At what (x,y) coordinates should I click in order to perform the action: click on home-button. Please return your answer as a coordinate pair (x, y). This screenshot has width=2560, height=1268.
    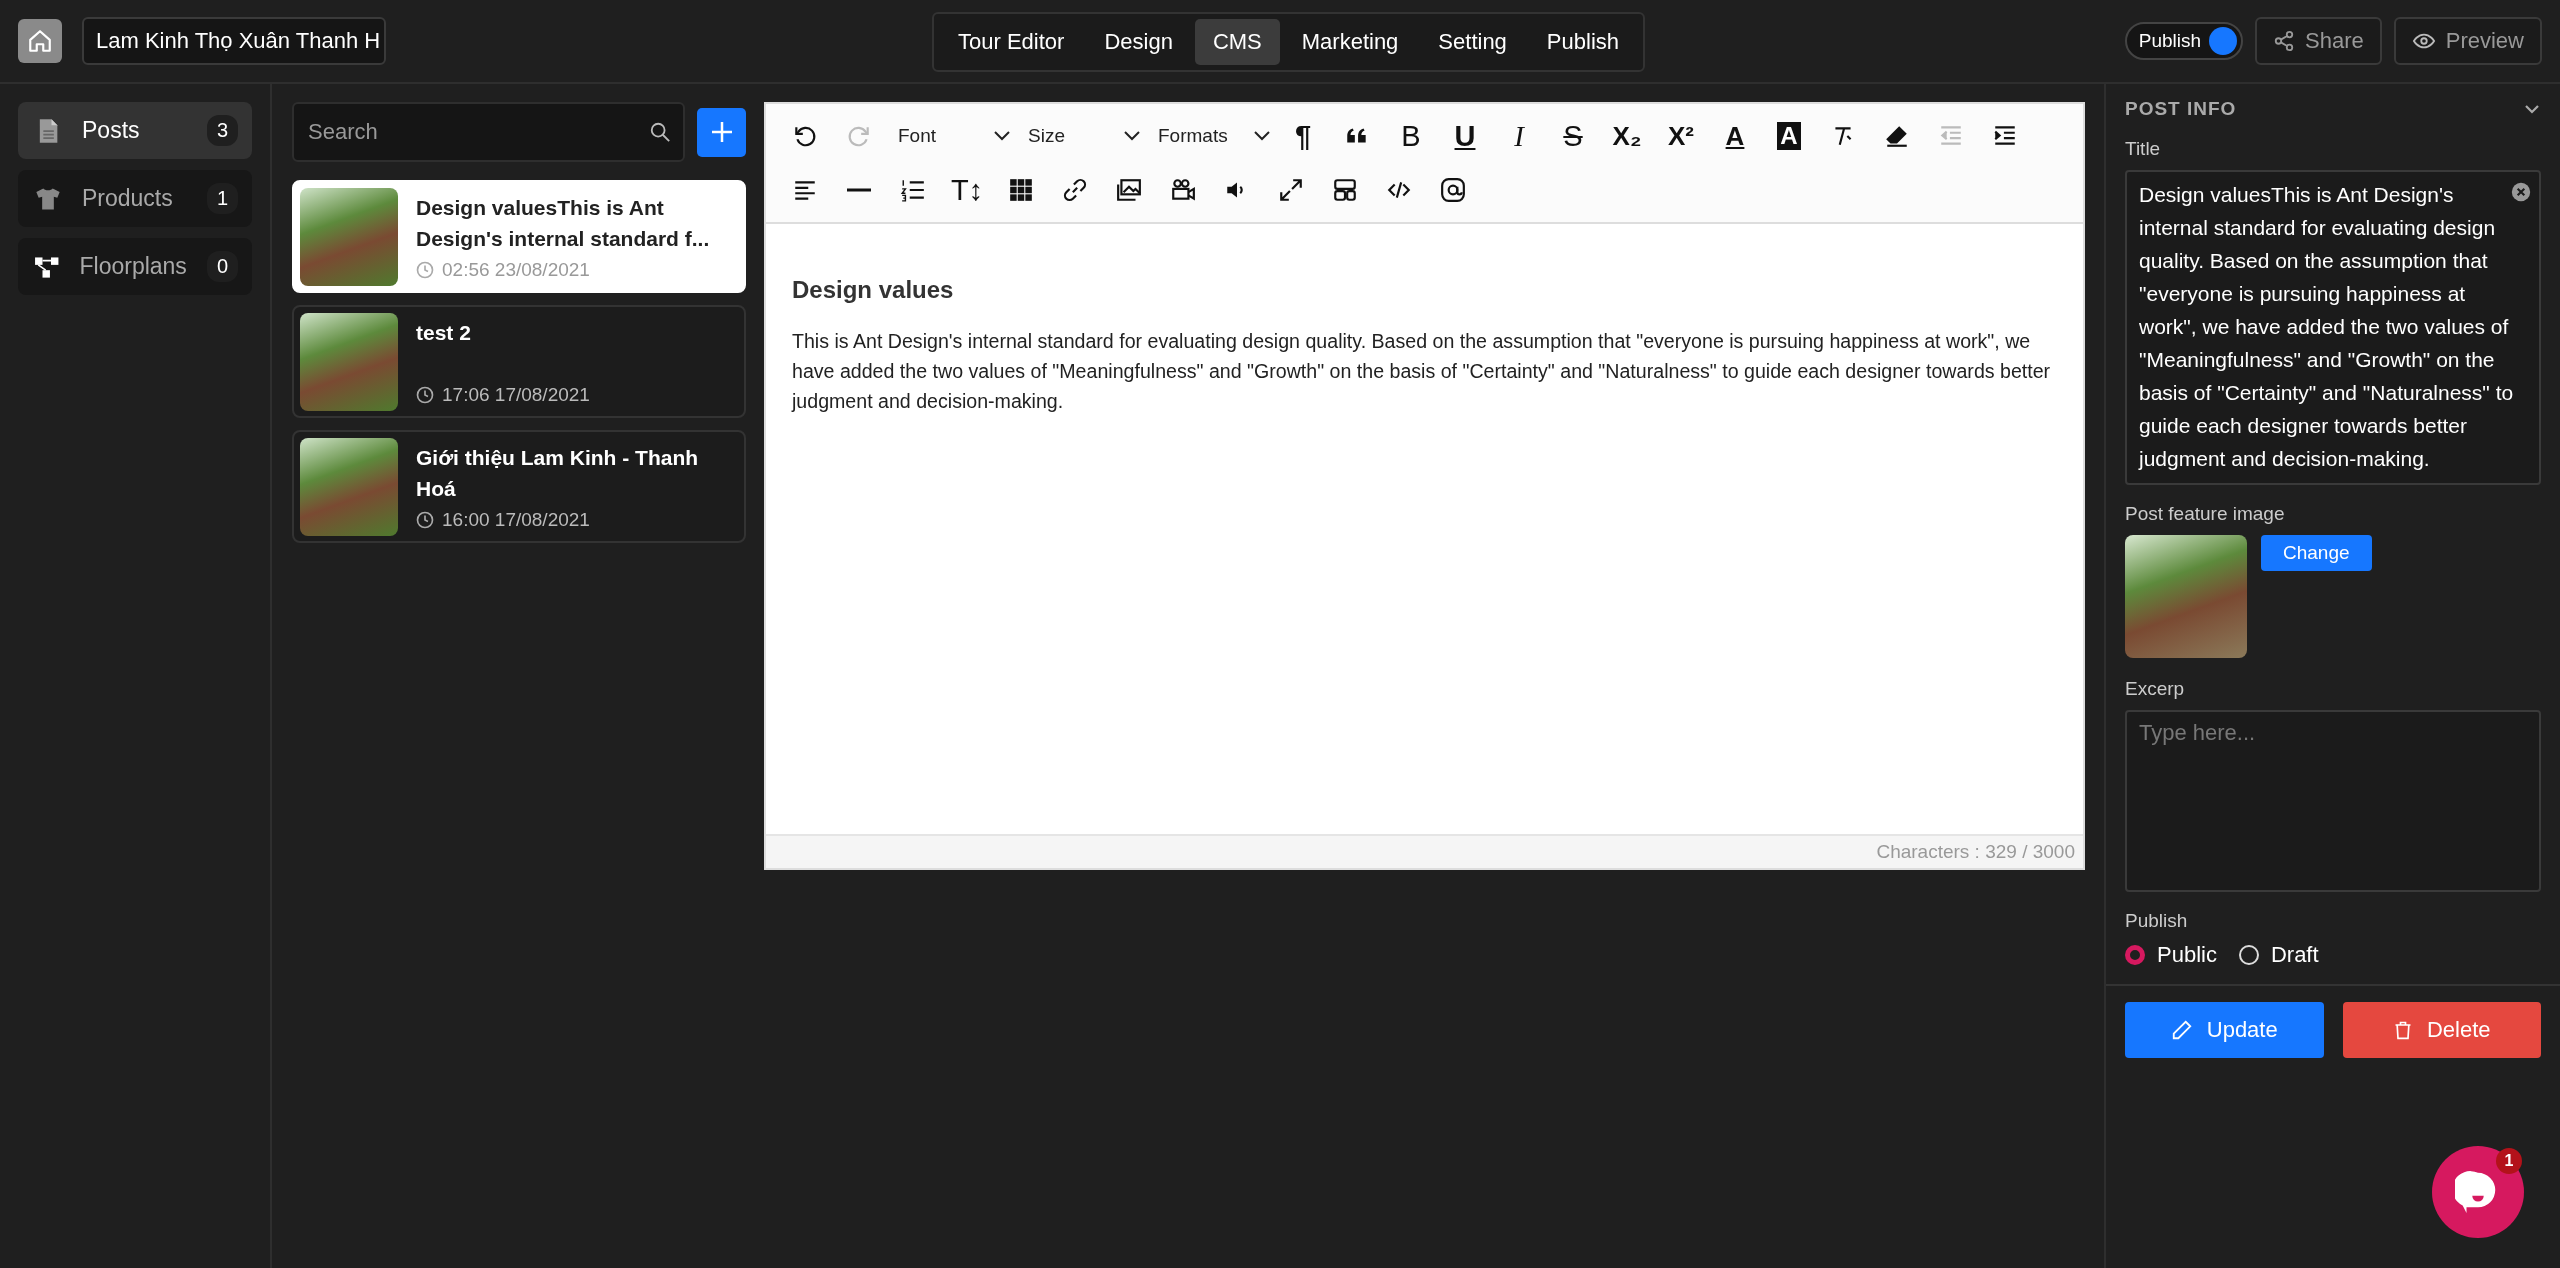
    Looking at the image, I should click on (40, 41).